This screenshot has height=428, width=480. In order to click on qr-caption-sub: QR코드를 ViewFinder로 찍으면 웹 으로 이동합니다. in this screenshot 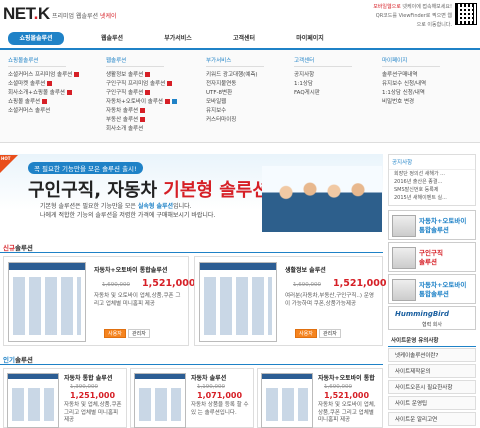, I will do `click(413, 20)`.